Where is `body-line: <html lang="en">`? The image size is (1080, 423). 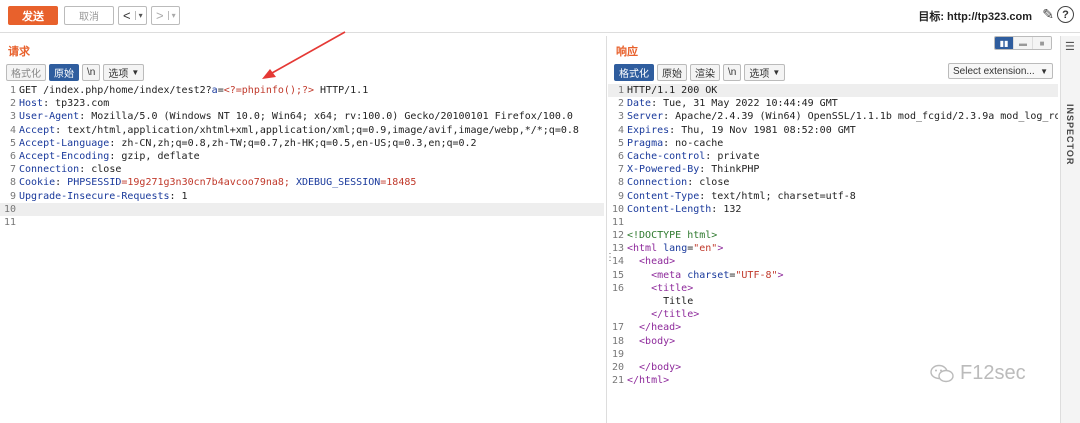
body-line: <html lang="en"> is located at coordinates (675, 249).